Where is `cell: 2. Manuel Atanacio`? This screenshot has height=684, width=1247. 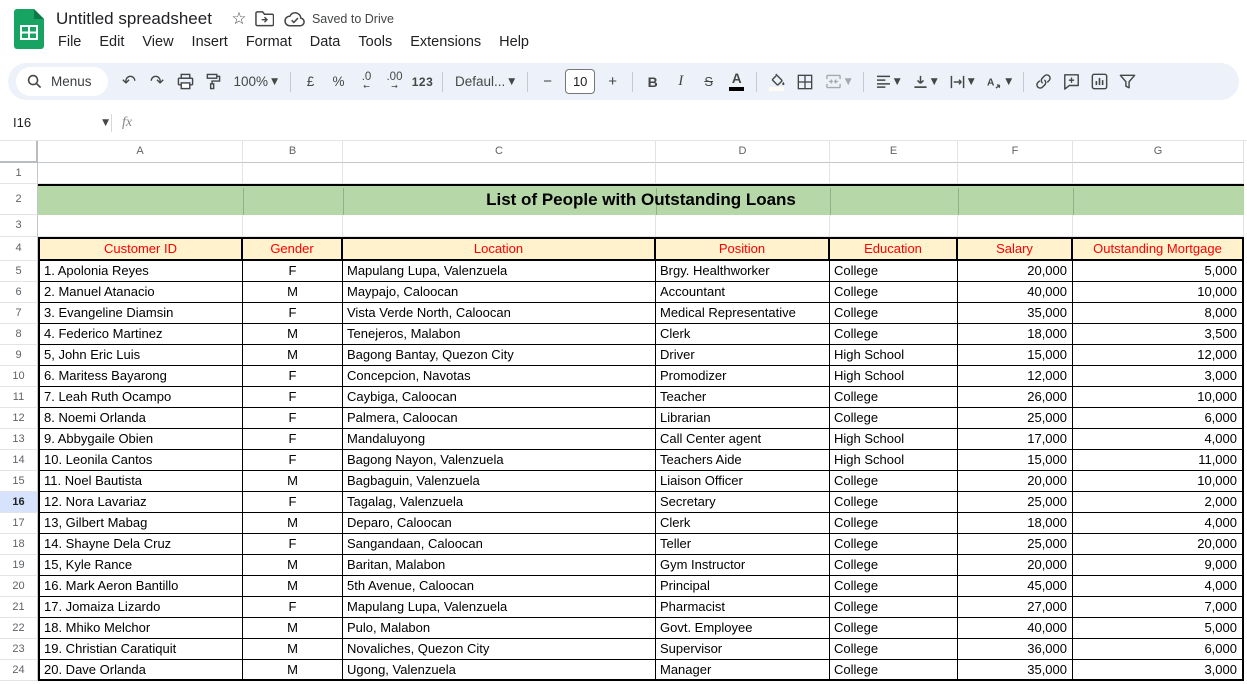 cell: 2. Manuel Atanacio is located at coordinates (140, 292).